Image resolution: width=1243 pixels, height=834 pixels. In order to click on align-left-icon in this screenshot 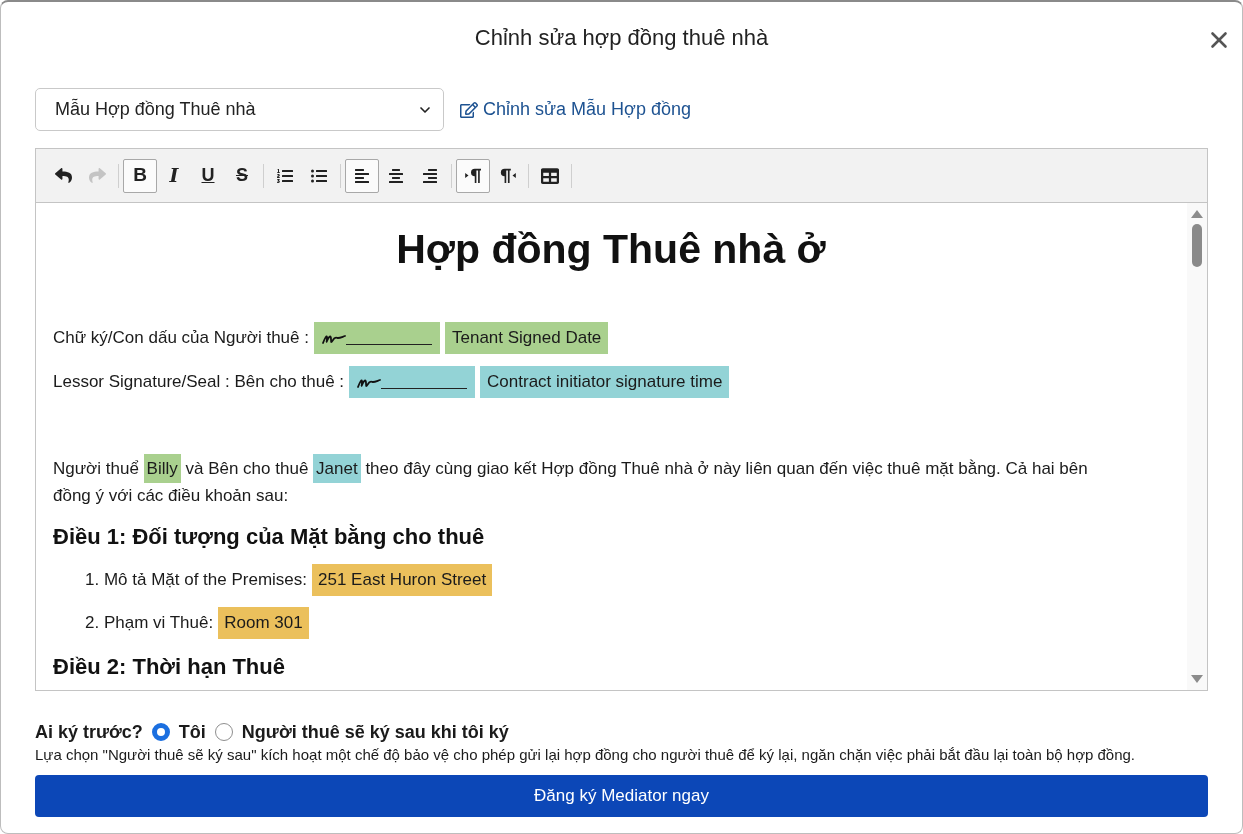, I will do `click(362, 175)`.